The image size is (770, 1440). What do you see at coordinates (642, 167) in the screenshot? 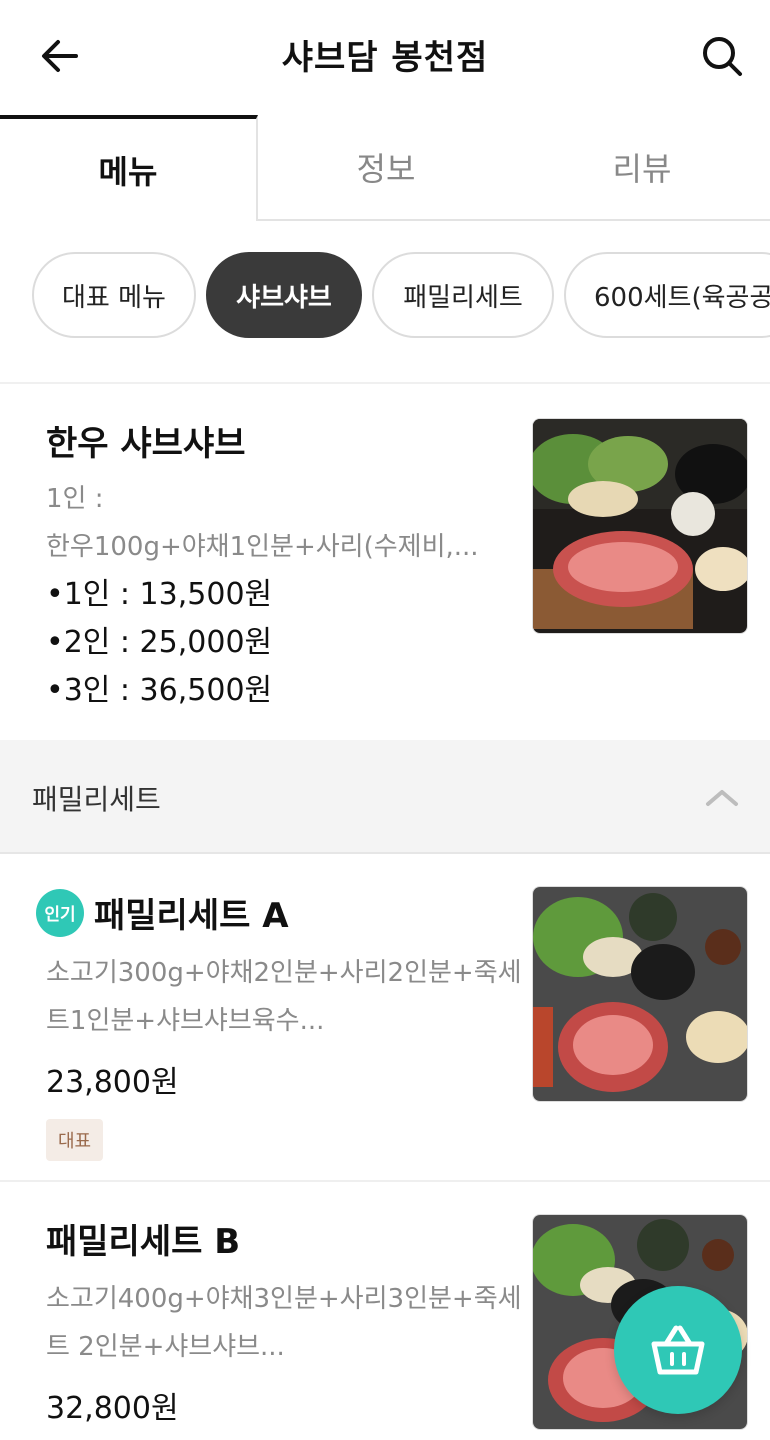
I see `tab-review: 리뷰` at bounding box center [642, 167].